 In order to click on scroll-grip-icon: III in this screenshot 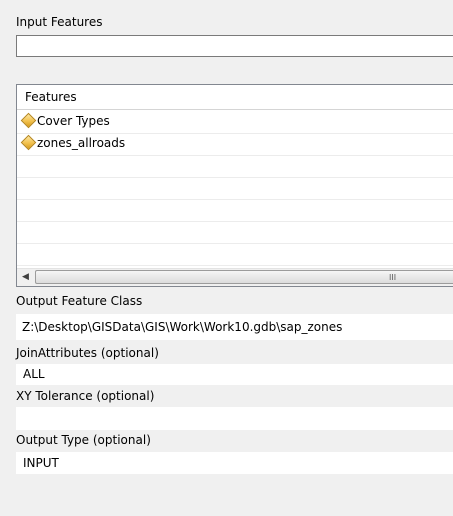, I will do `click(393, 277)`.